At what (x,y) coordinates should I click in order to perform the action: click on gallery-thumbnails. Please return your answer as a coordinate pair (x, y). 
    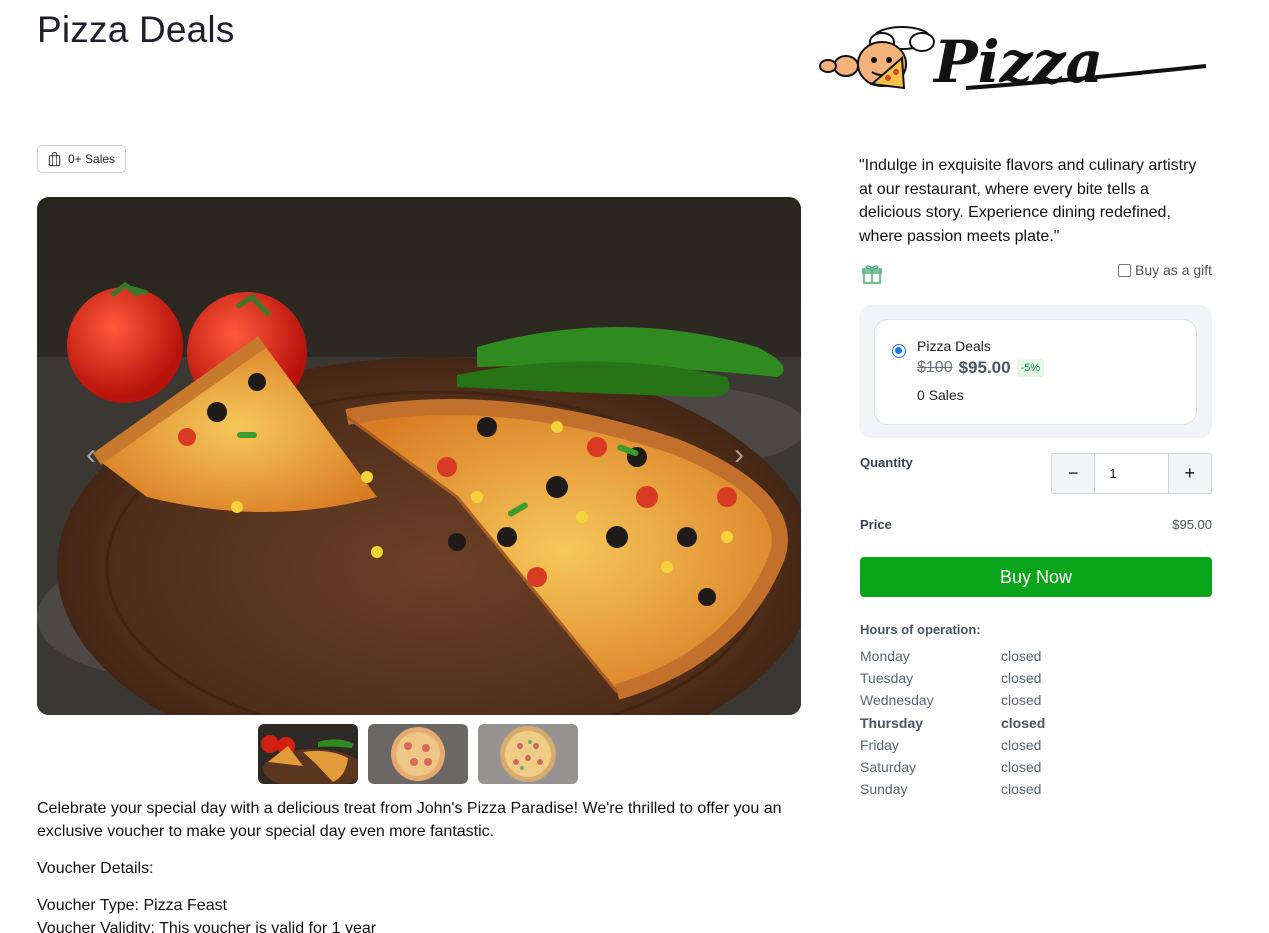
    Looking at the image, I should click on (418, 754).